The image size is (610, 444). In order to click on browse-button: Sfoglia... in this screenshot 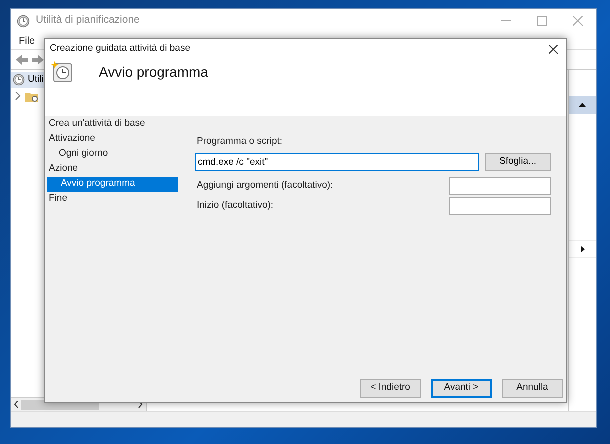, I will do `click(518, 162)`.